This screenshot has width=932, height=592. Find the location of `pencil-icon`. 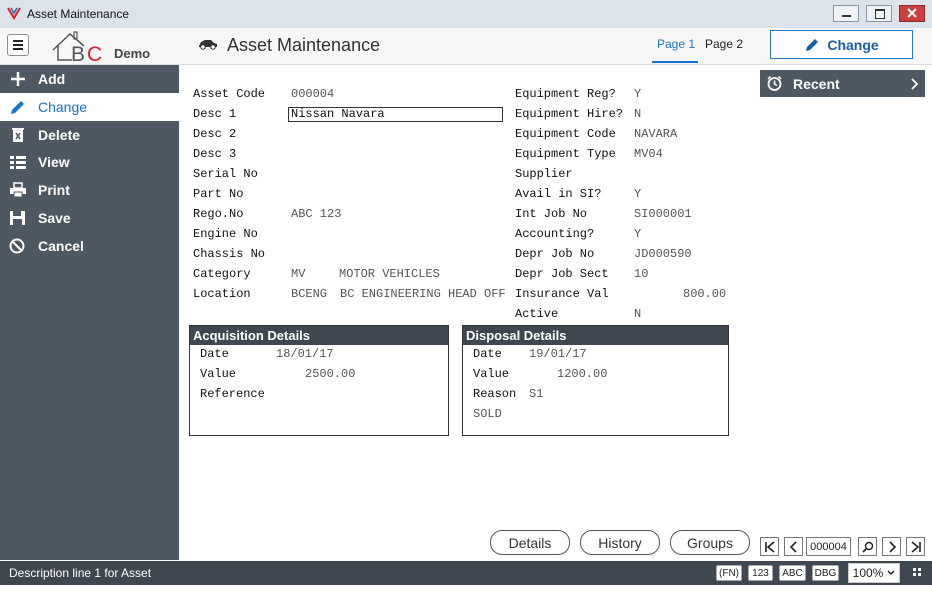

pencil-icon is located at coordinates (17, 107).